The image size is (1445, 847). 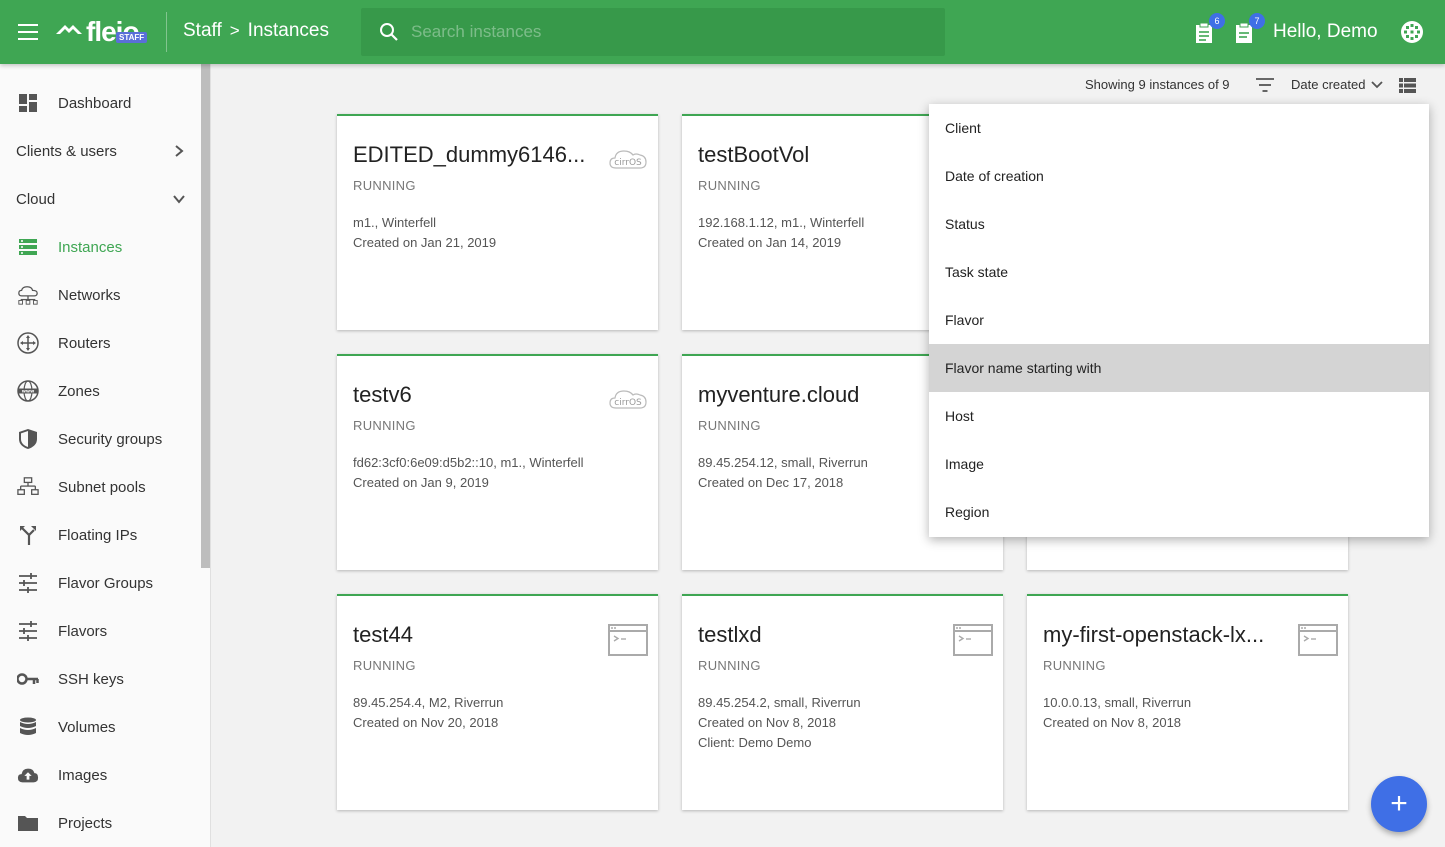 I want to click on sidebar-item-instances: Instances, so click(x=100, y=247).